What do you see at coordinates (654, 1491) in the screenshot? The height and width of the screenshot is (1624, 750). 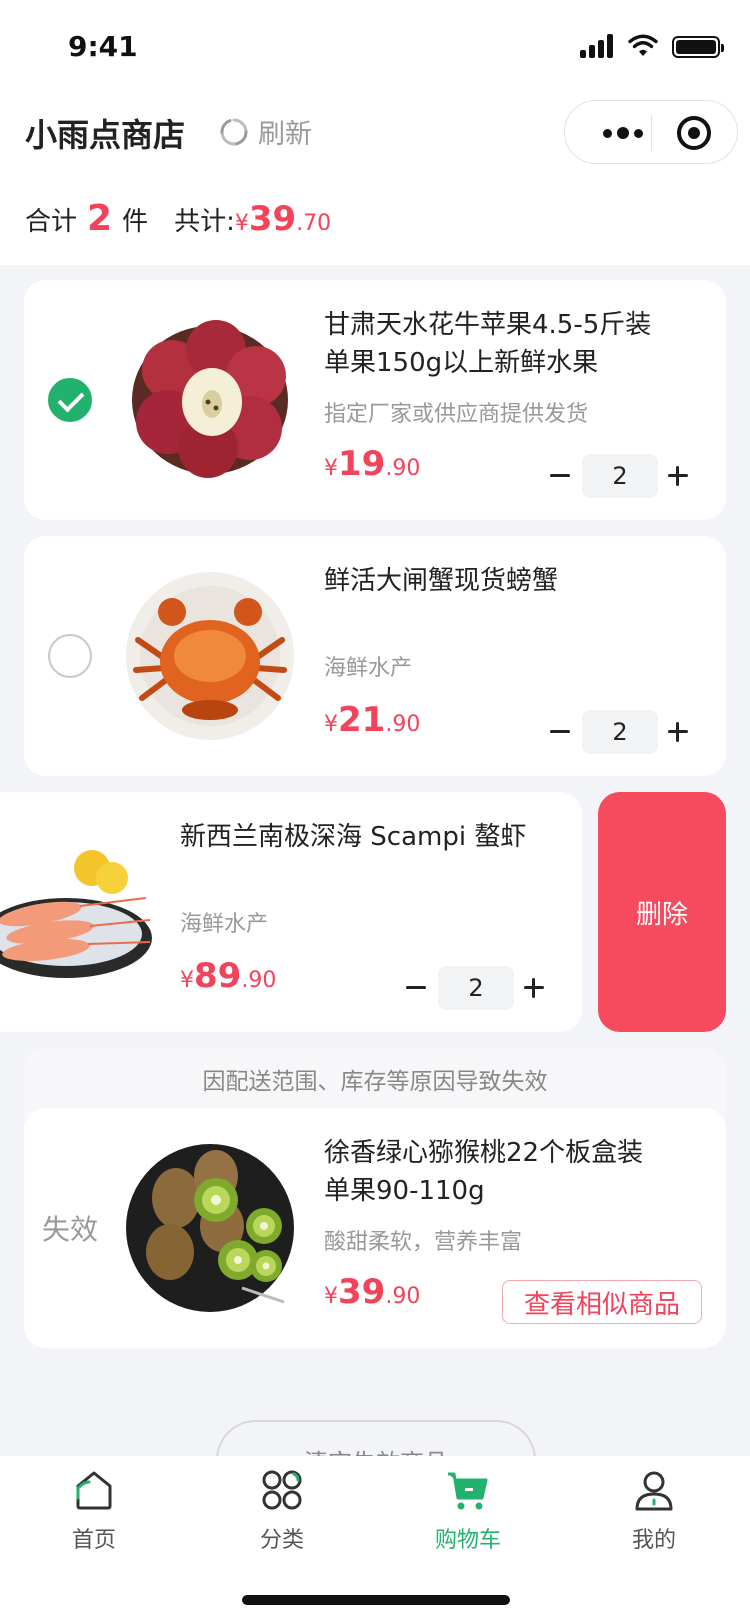 I see `user-icon` at bounding box center [654, 1491].